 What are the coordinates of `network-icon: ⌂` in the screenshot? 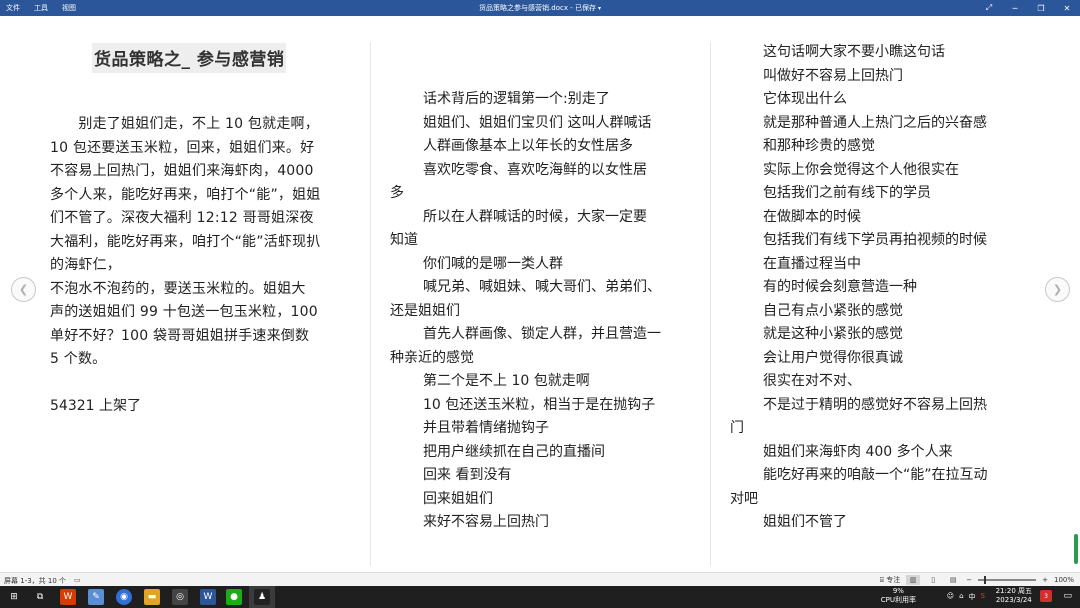 It's located at (961, 597).